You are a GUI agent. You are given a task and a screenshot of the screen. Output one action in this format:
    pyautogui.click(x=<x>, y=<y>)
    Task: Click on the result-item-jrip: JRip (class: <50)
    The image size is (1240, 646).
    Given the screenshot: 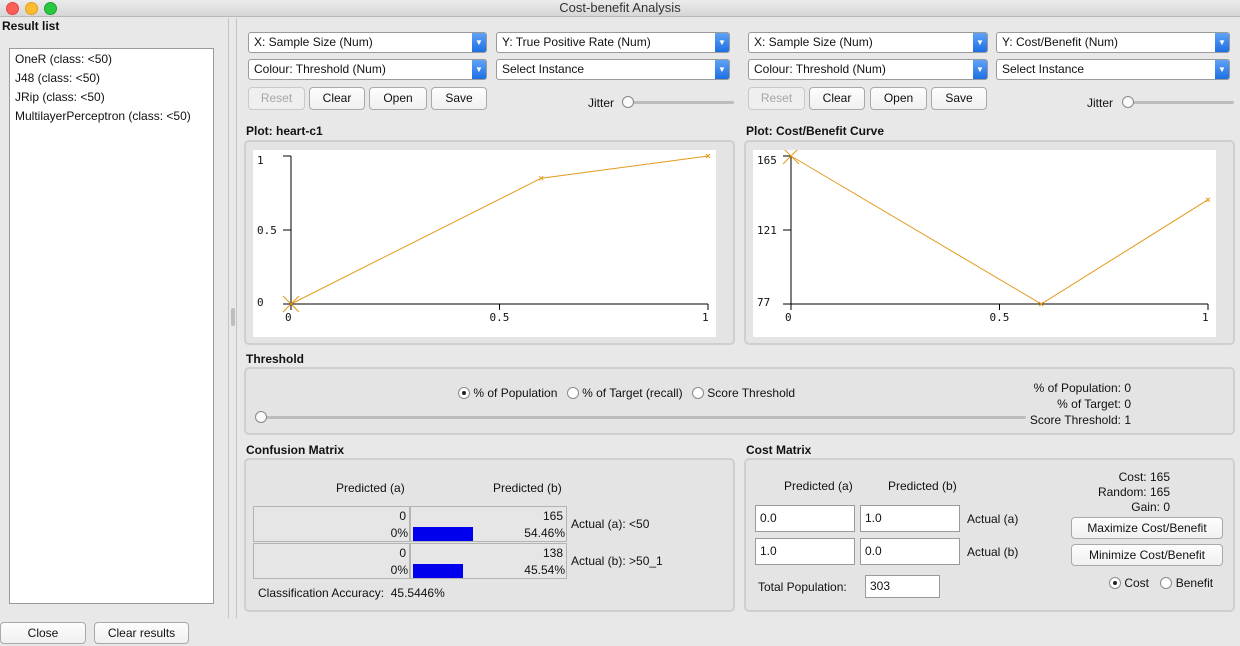 What is the action you would take?
    pyautogui.click(x=60, y=97)
    